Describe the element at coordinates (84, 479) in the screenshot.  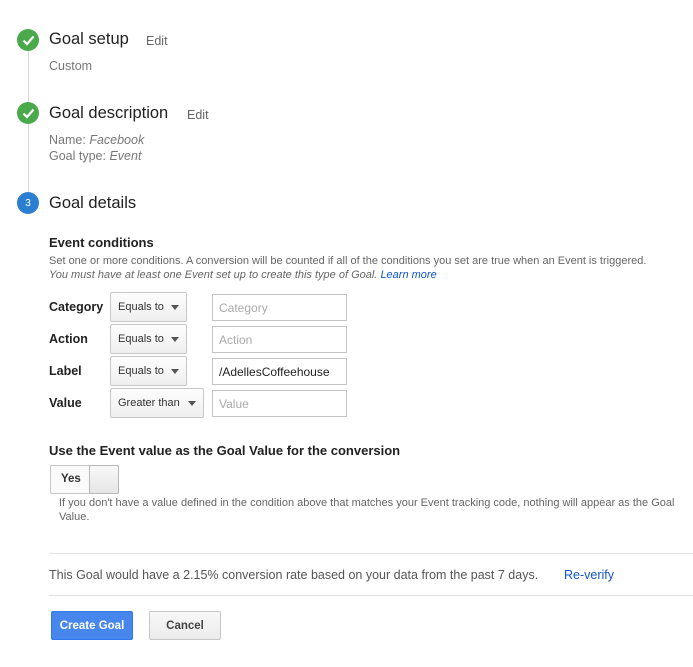
I see `goal-value-toggle: Yes` at that location.